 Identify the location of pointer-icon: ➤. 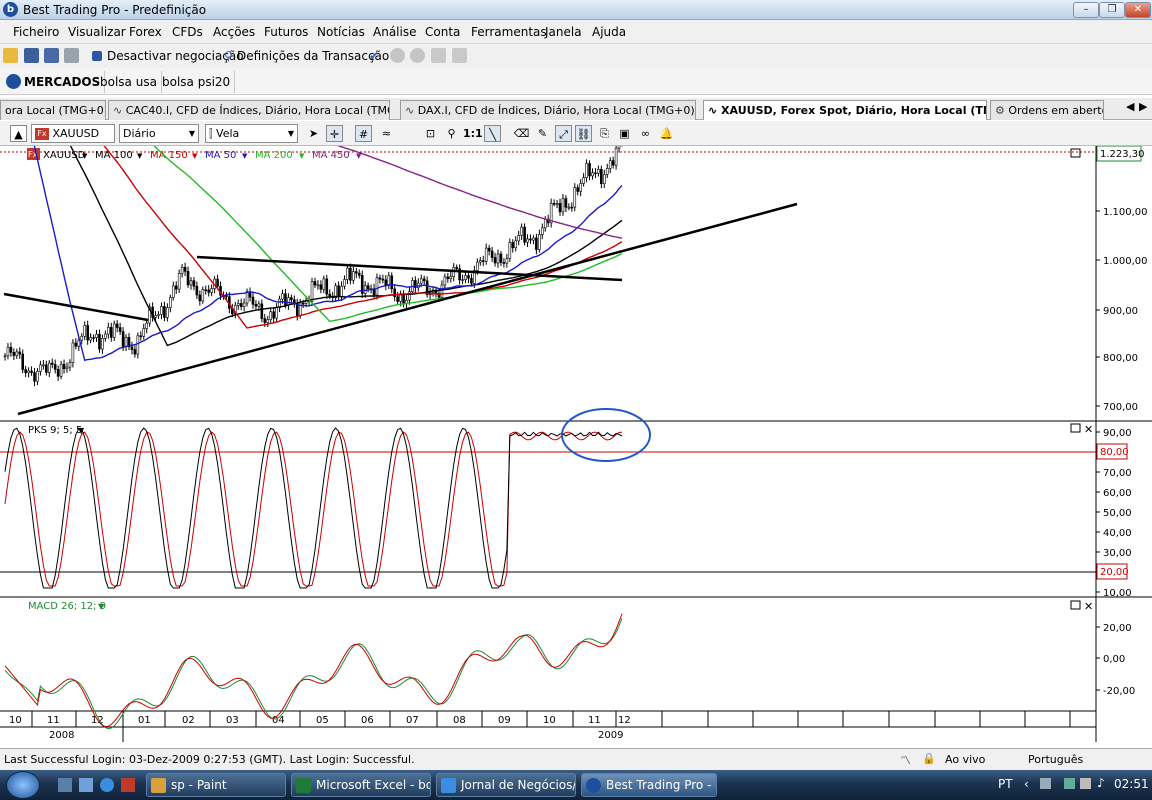
(313, 133).